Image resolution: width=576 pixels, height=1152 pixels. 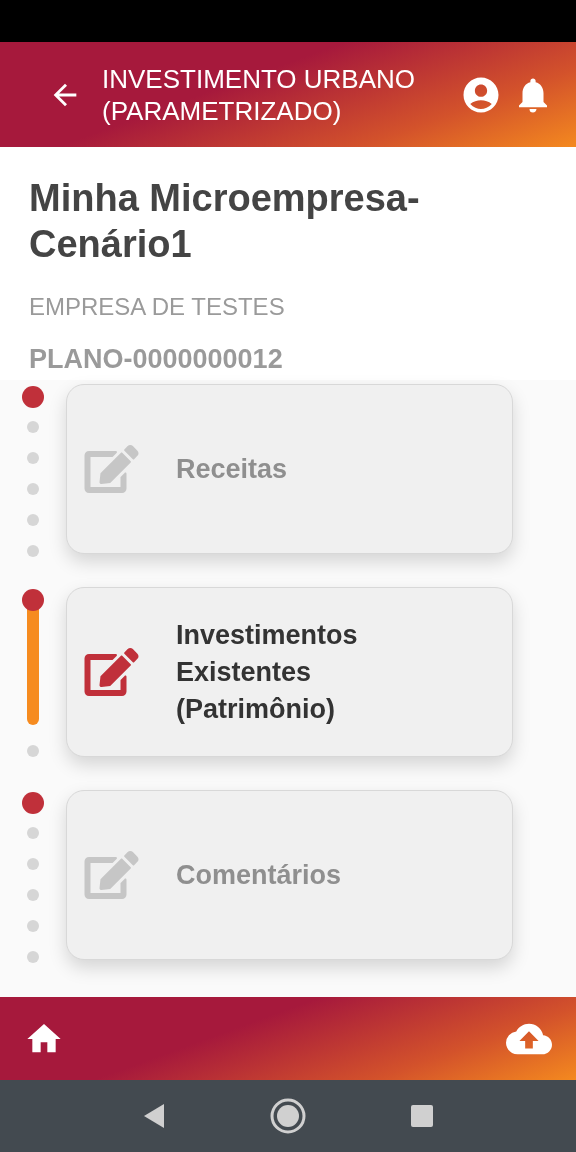 I want to click on home-nav-icon, so click(x=288, y=1116).